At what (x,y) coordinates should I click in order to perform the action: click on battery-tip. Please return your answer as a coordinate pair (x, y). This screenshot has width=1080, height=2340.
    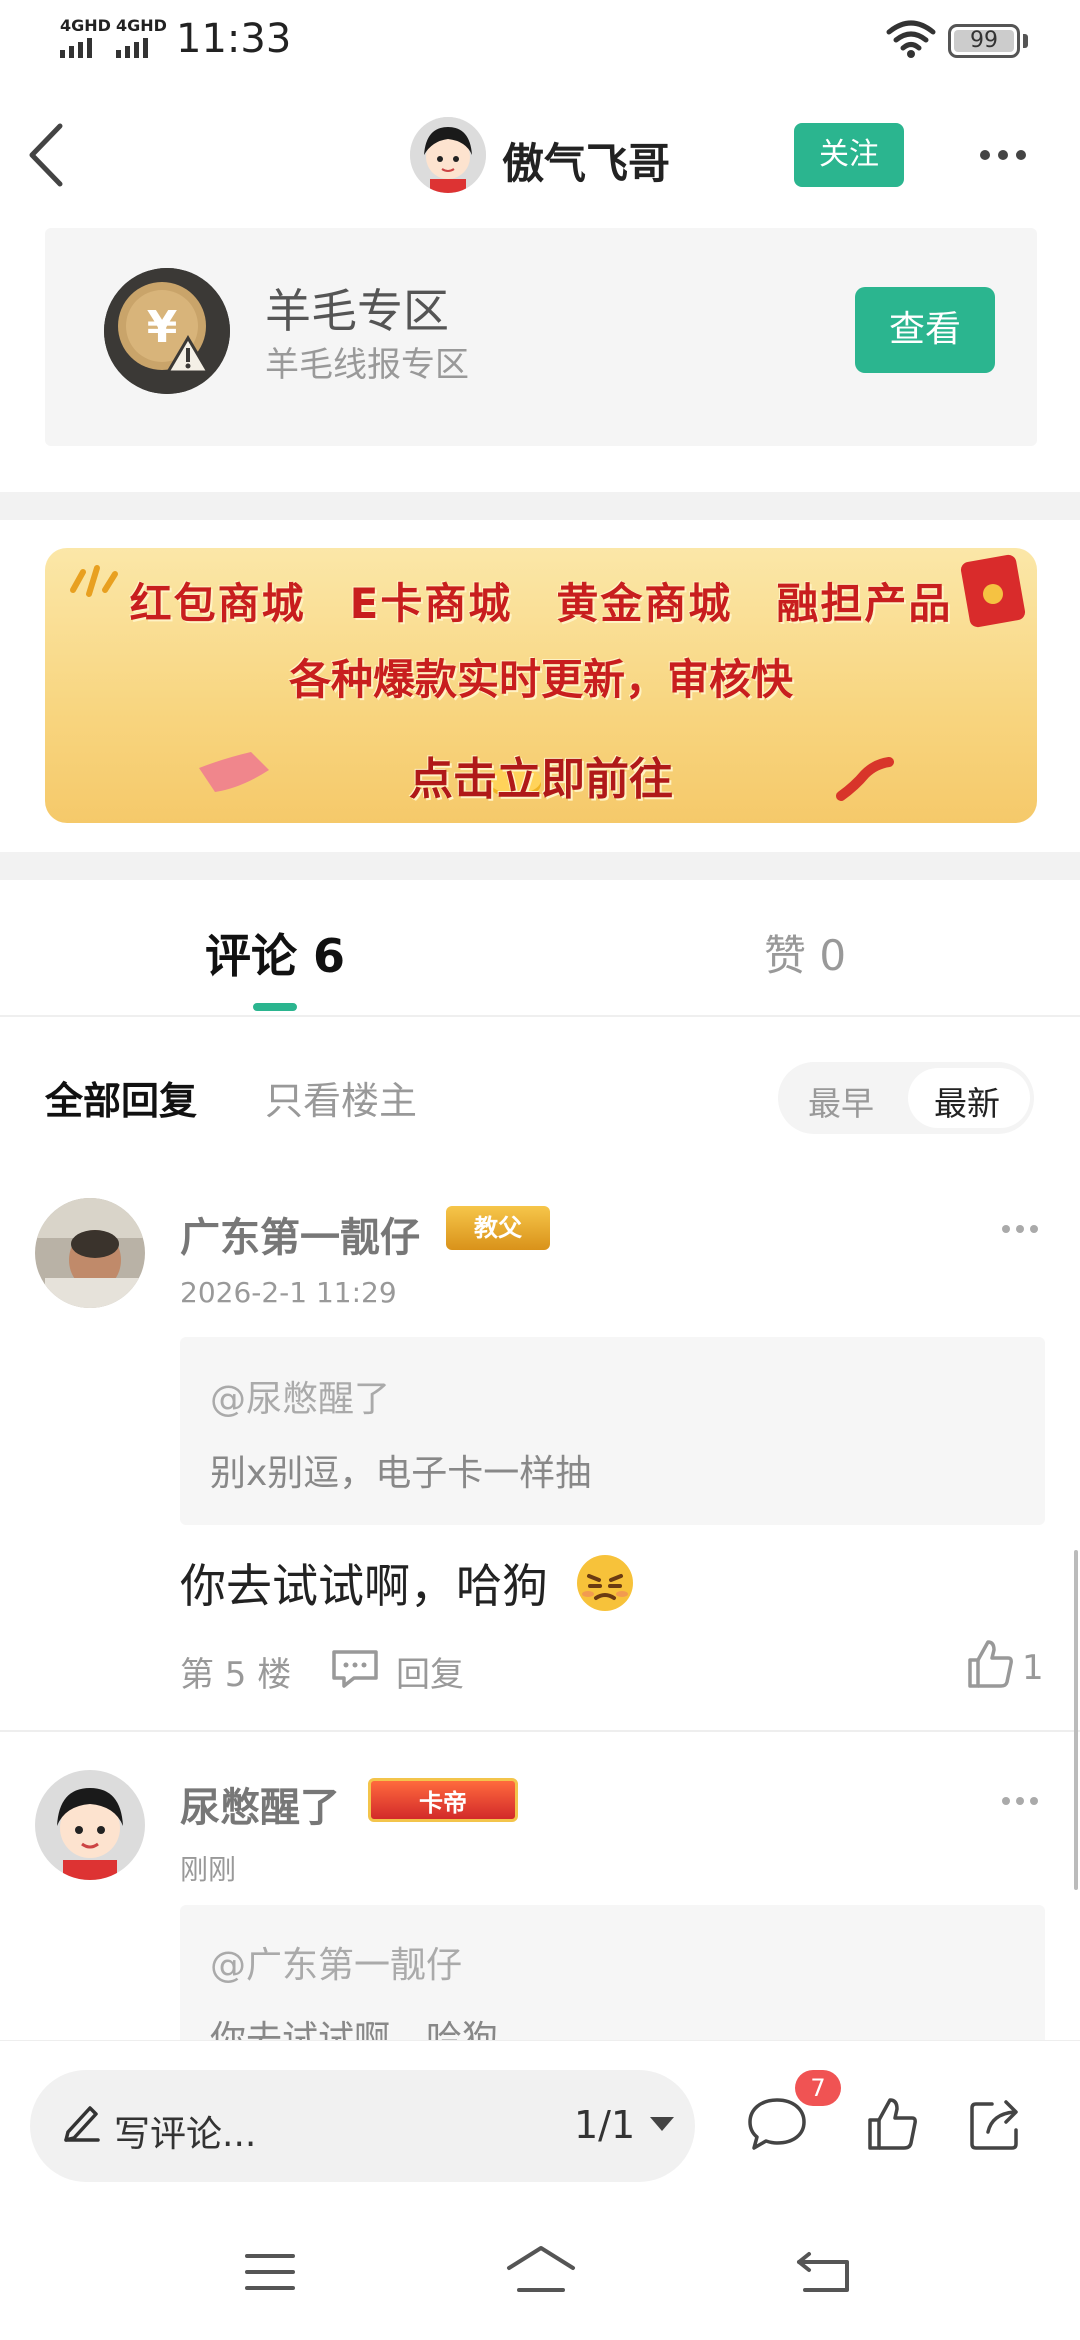
    Looking at the image, I should click on (1025, 41).